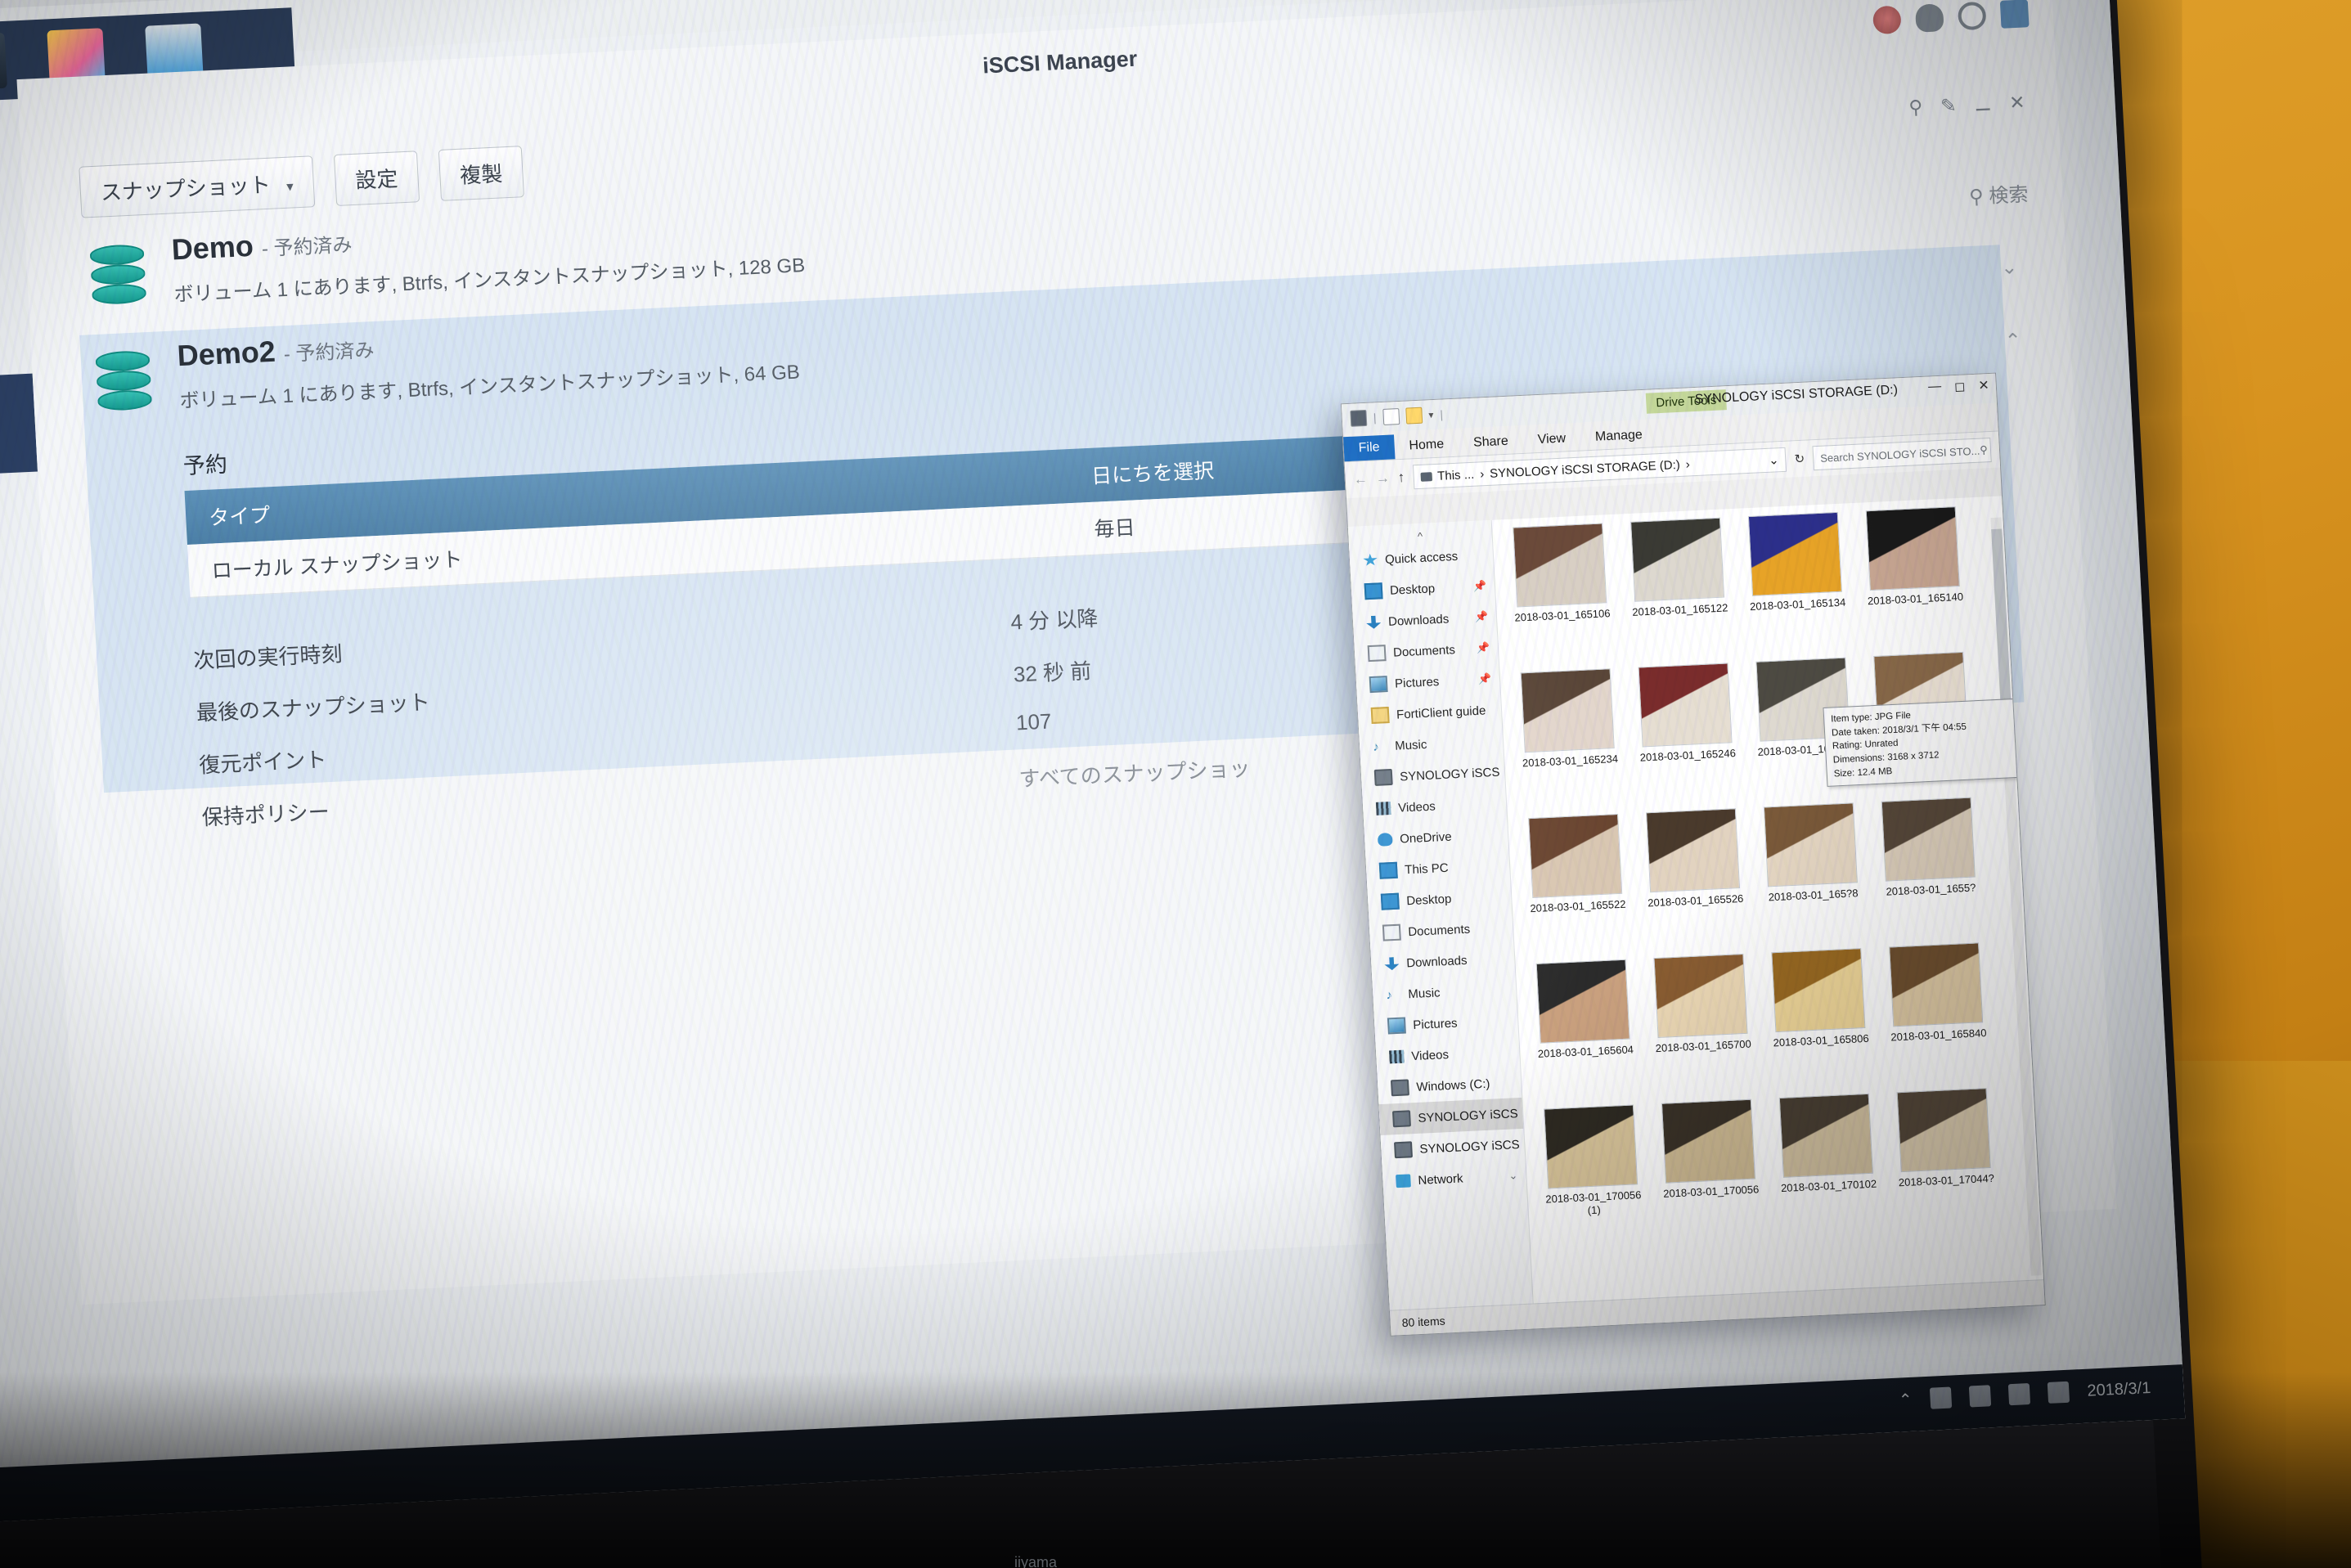  Describe the element at coordinates (262, 246) in the screenshot. I see `lun-name: Demo - 予約済み` at that location.